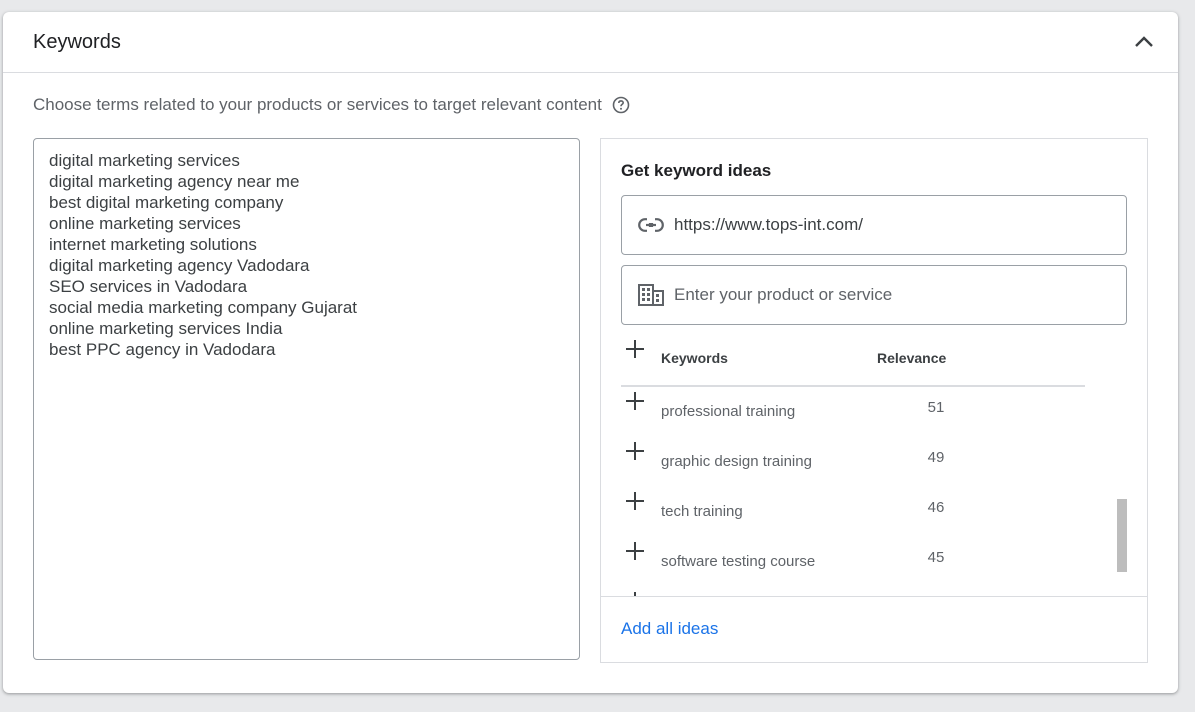 The image size is (1195, 712). What do you see at coordinates (853, 464) in the screenshot?
I see `idea-row: graphic design training 49` at bounding box center [853, 464].